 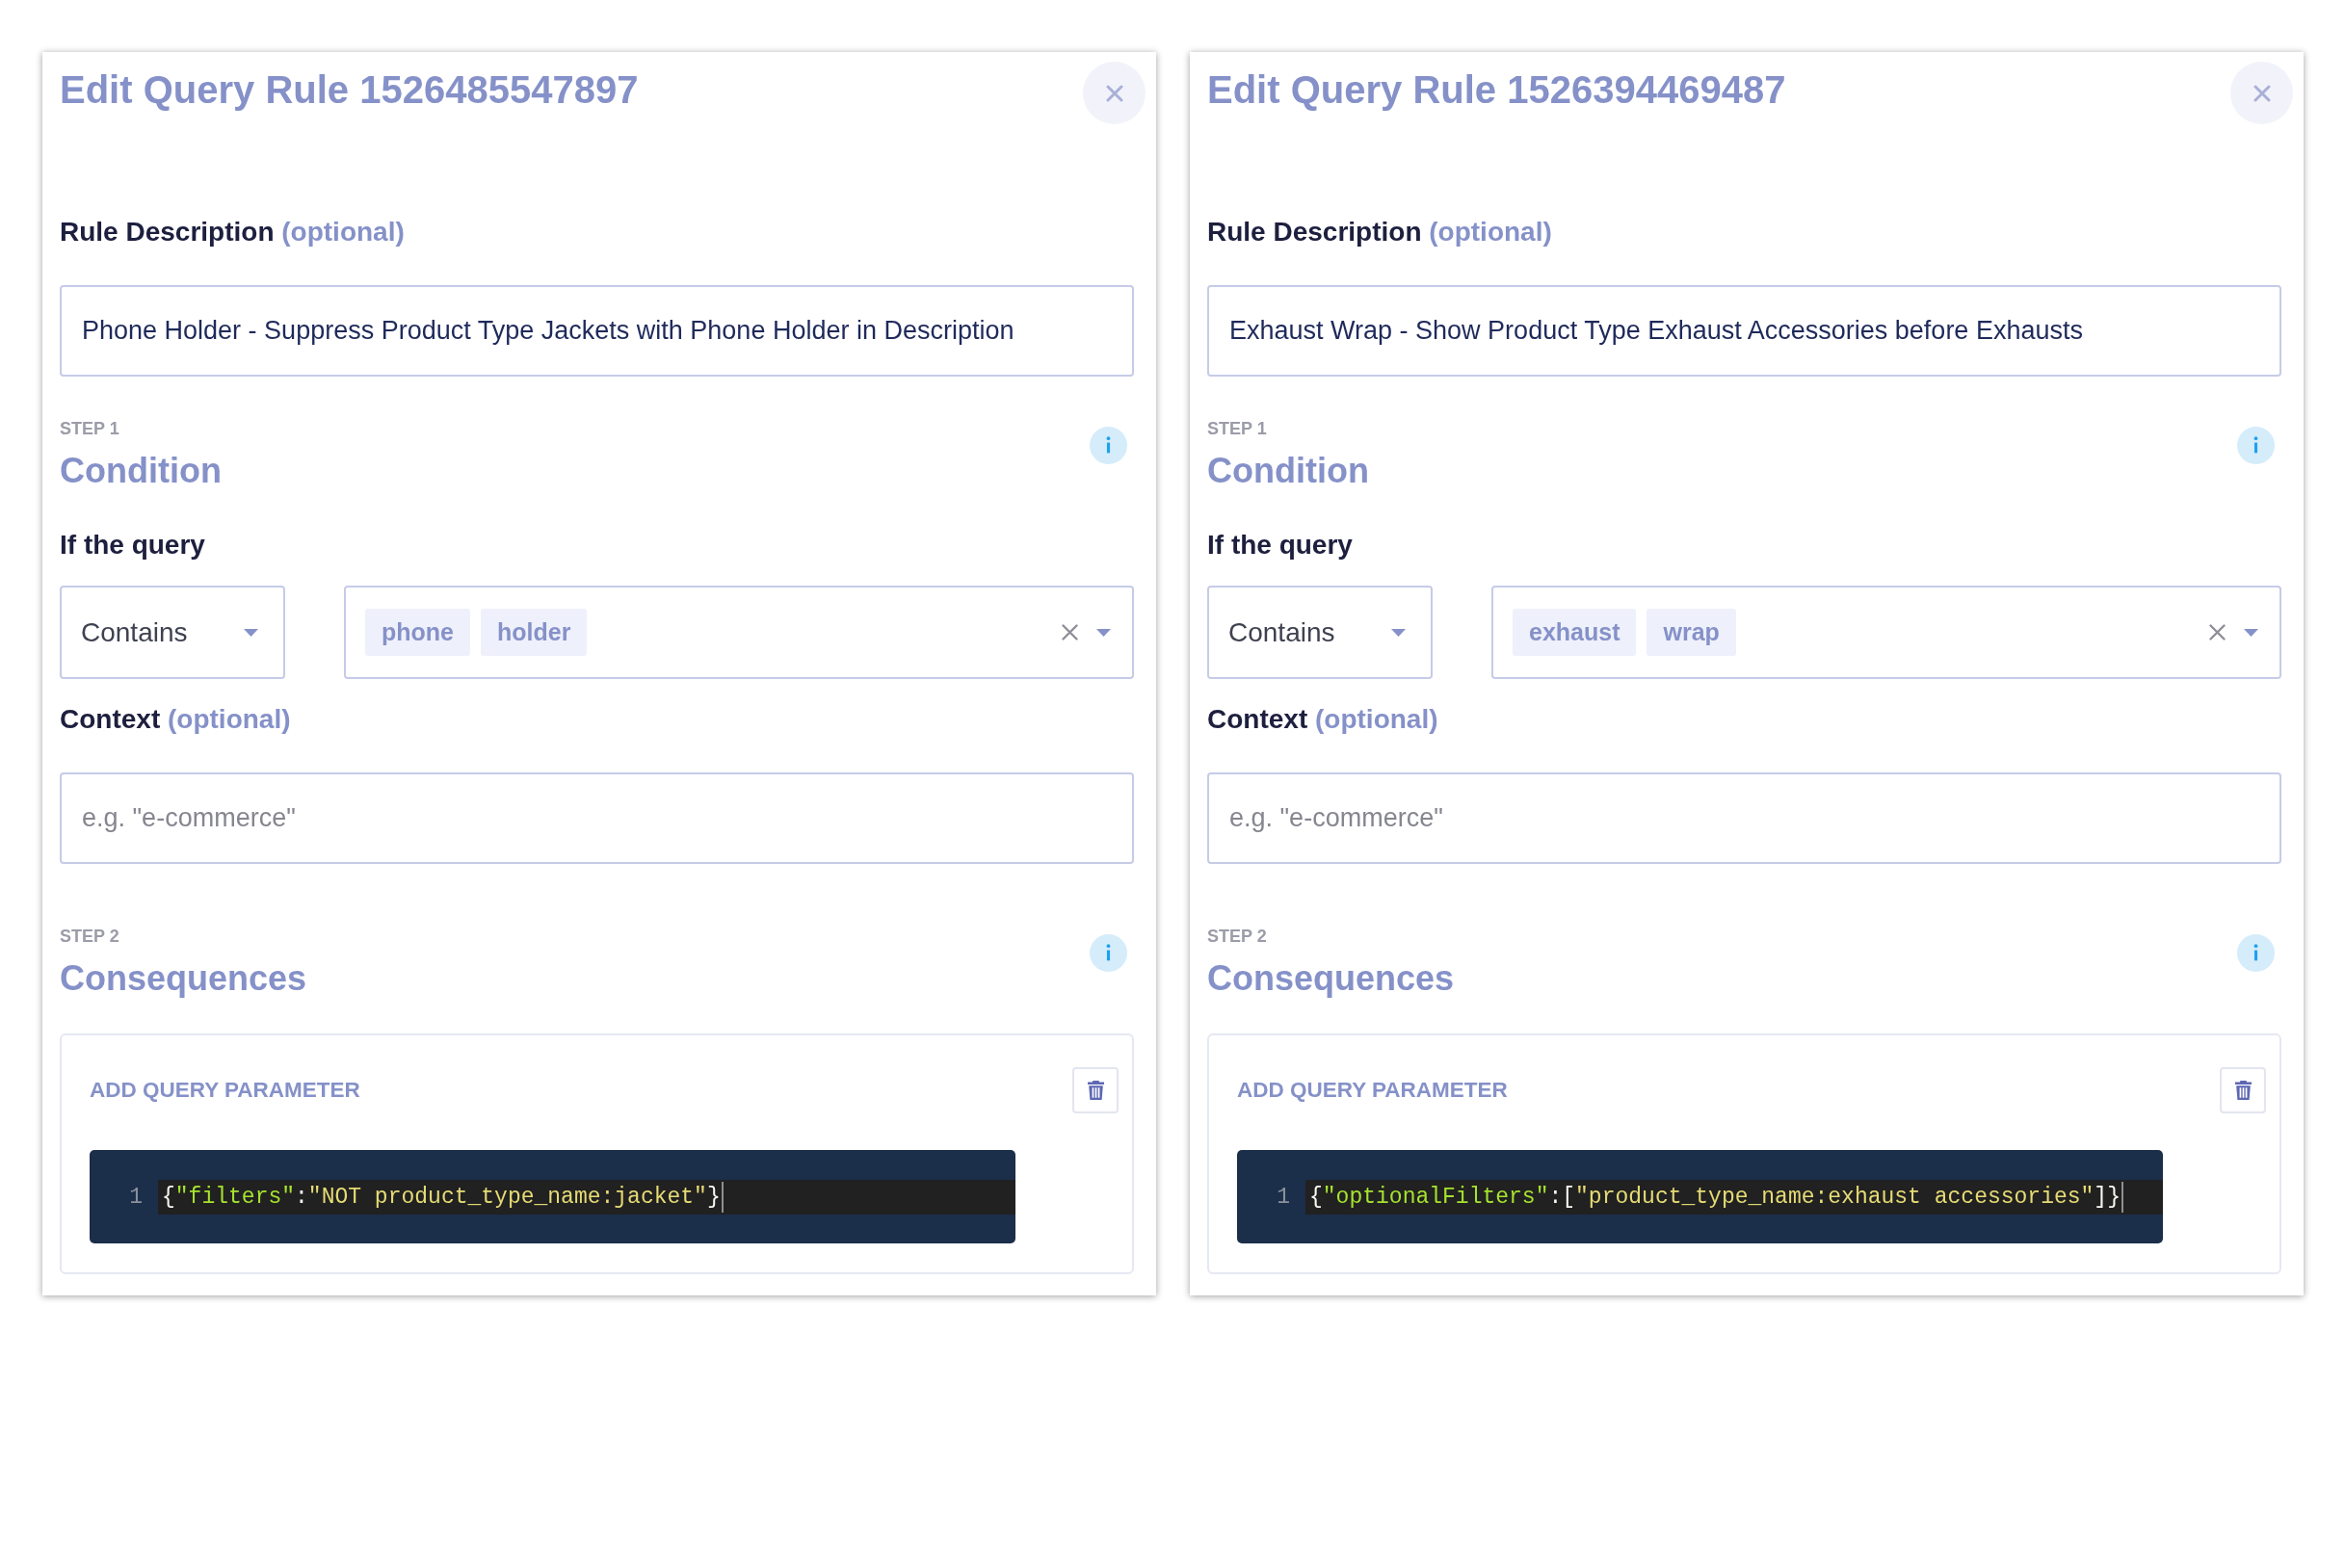 What do you see at coordinates (597, 331) in the screenshot?
I see `description-input: Phone Holder - Suppress Product Type Jackets with Phone Holder in Description` at bounding box center [597, 331].